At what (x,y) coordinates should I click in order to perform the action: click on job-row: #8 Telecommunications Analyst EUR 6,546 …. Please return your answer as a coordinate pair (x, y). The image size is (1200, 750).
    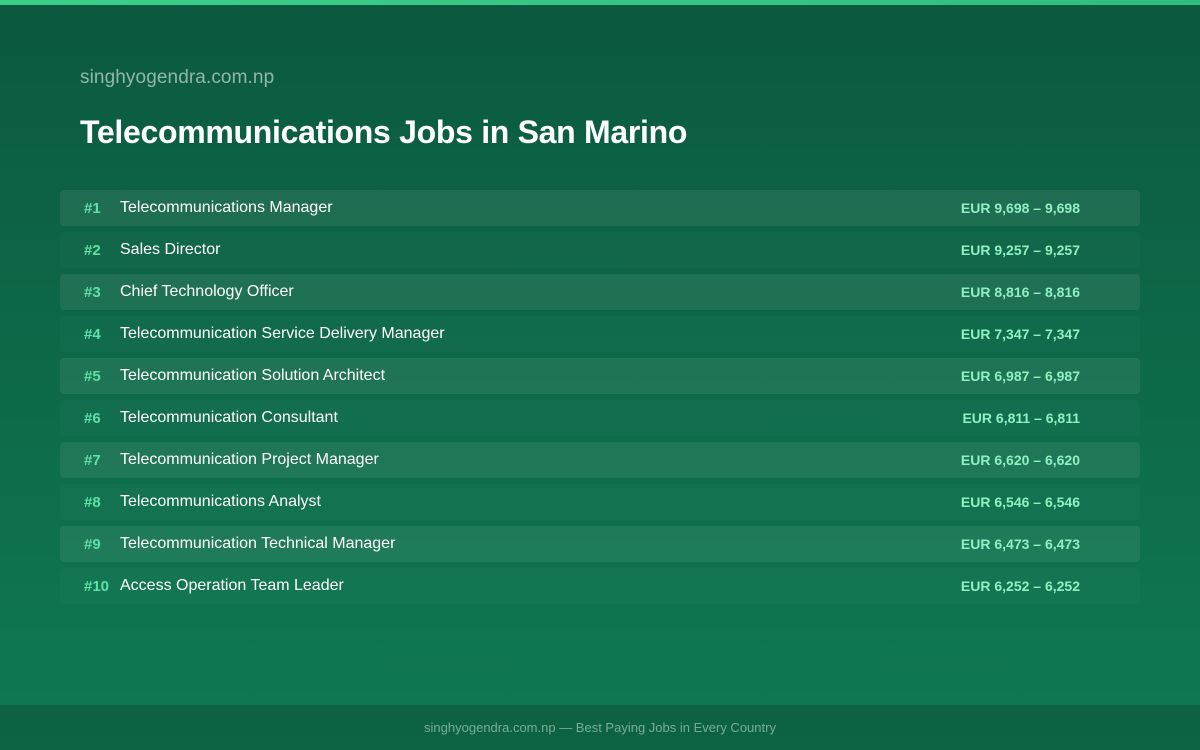
    Looking at the image, I should click on (600, 502).